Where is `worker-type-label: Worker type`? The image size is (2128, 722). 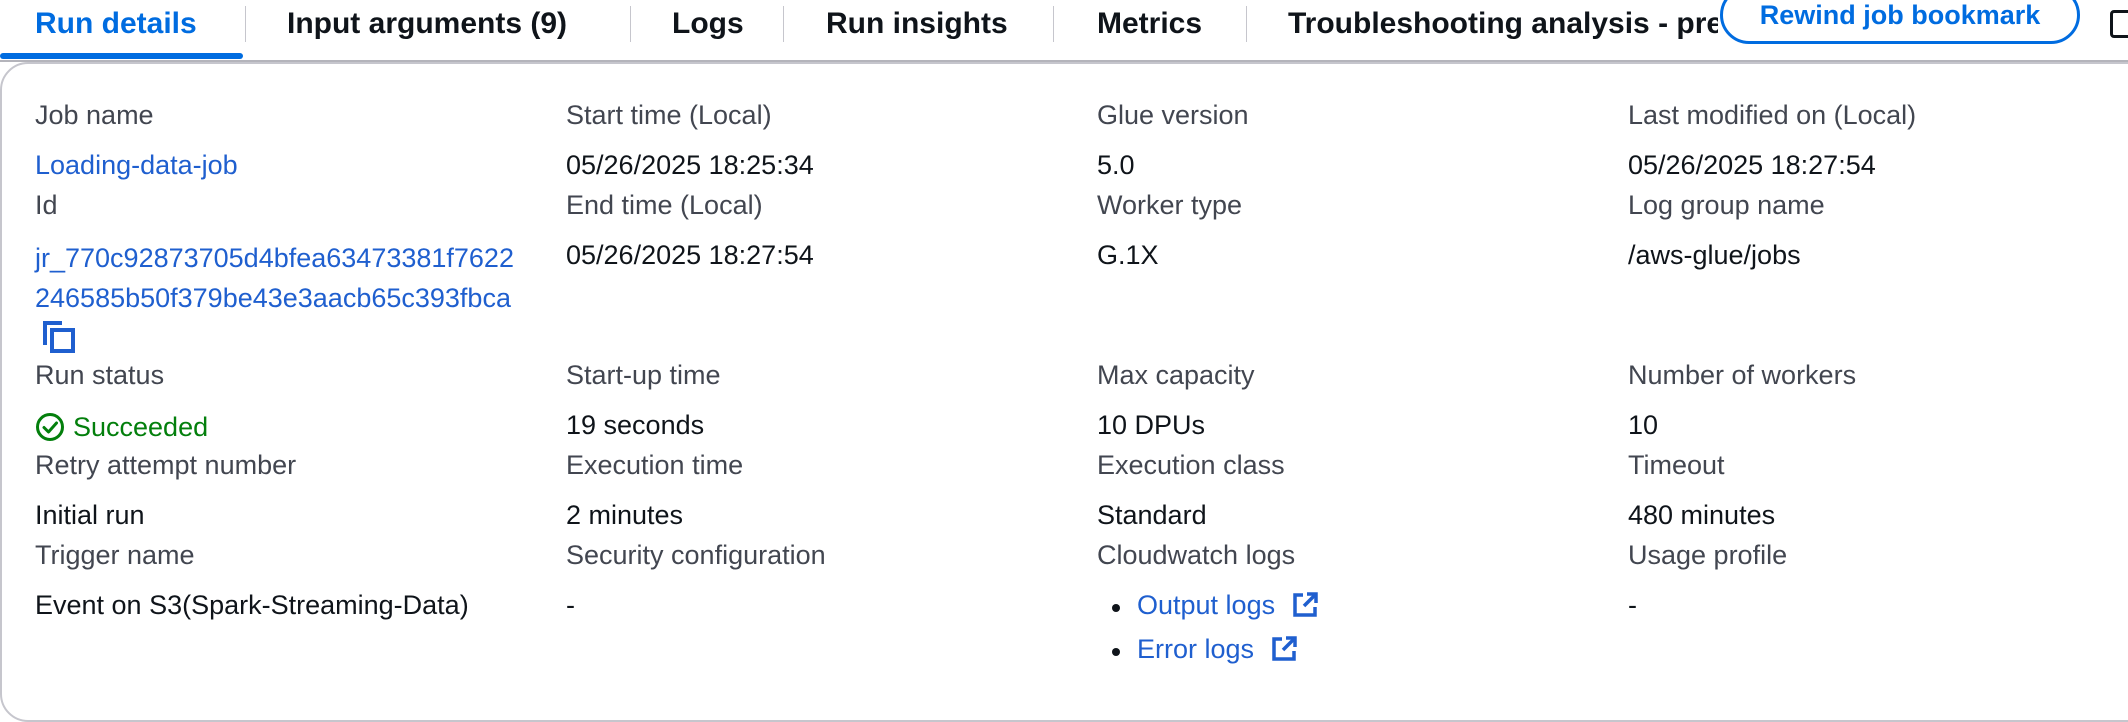 worker-type-label: Worker type is located at coordinates (1170, 205).